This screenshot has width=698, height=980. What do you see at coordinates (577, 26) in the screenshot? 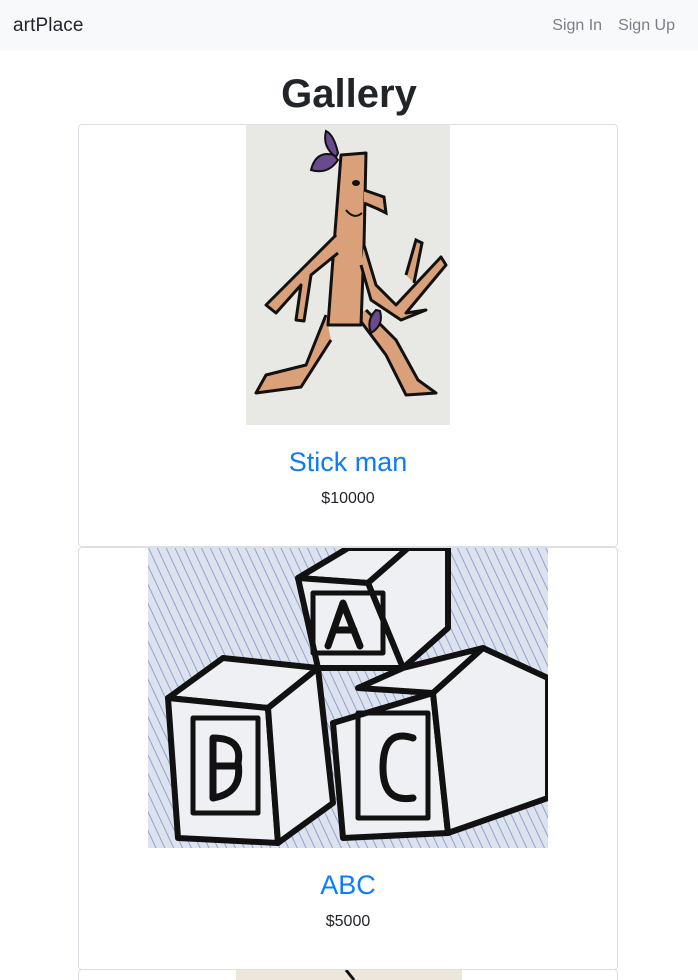
I see `sign-in-link: Sign In` at bounding box center [577, 26].